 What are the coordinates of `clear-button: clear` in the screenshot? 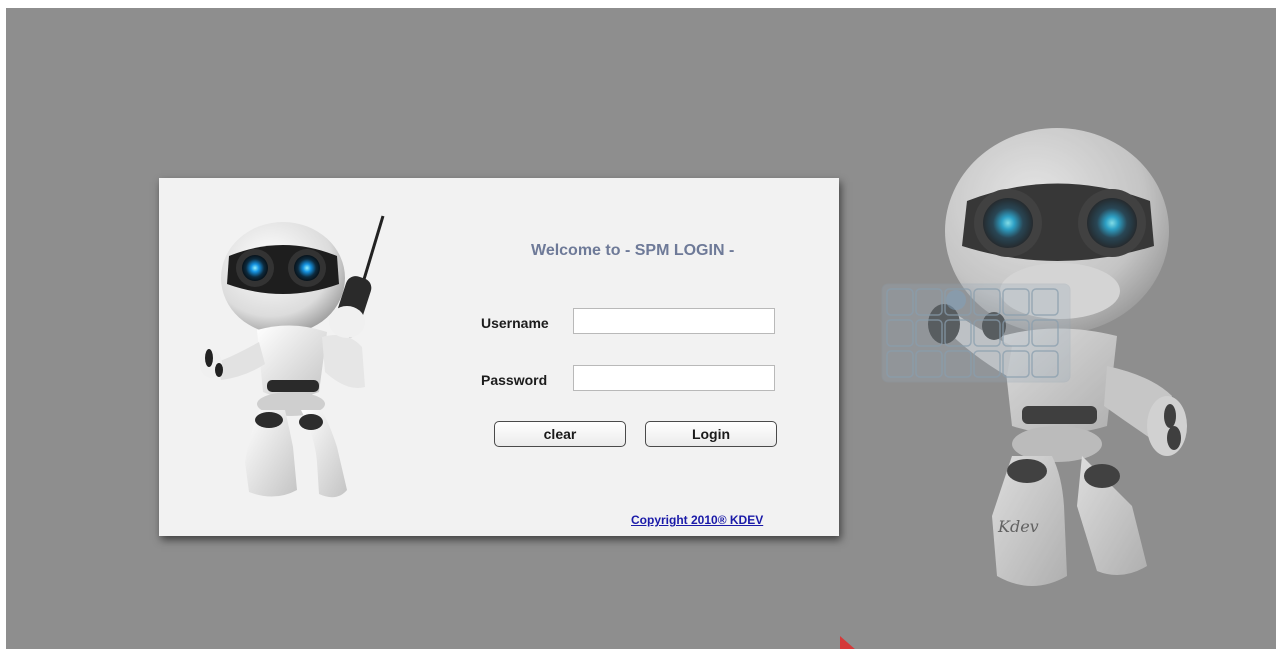 It's located at (560, 434).